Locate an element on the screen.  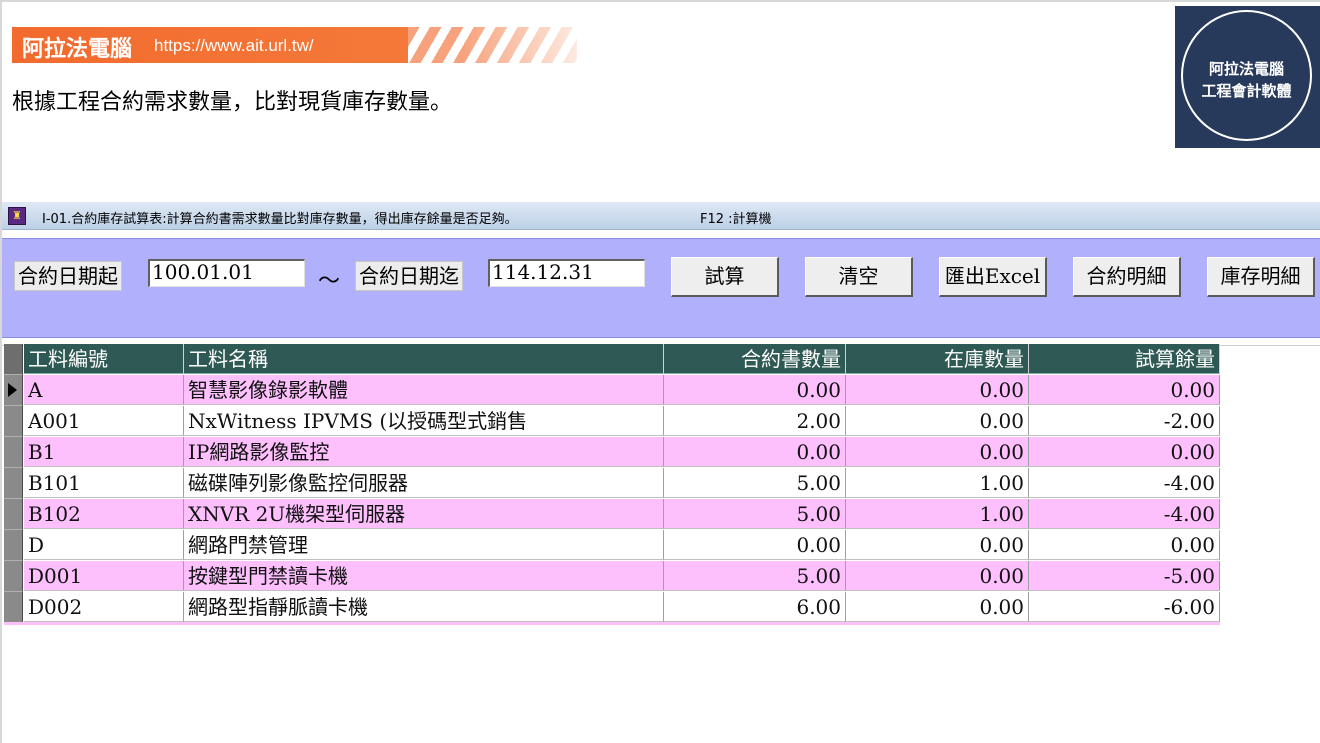
cell-contract-qty: 6.00 is located at coordinates (755, 607).